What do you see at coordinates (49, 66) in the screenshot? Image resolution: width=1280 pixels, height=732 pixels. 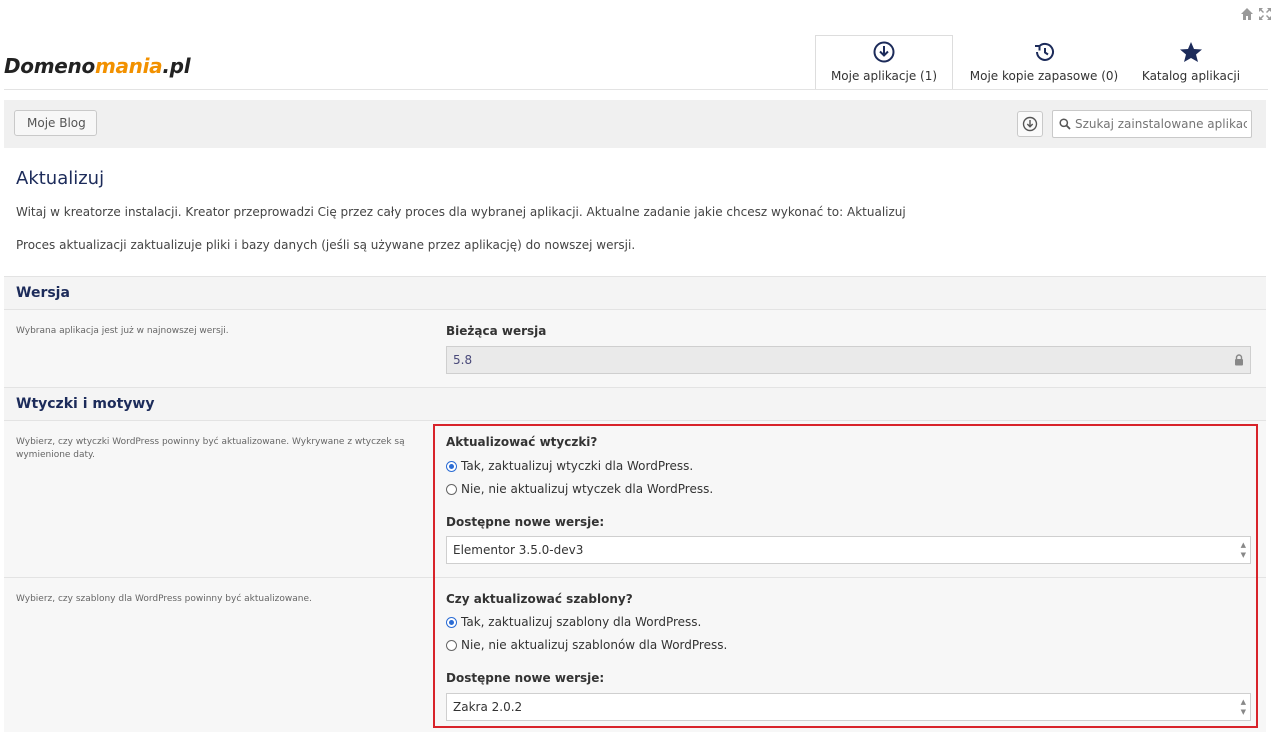 I see `logo-text-1: Domeno` at bounding box center [49, 66].